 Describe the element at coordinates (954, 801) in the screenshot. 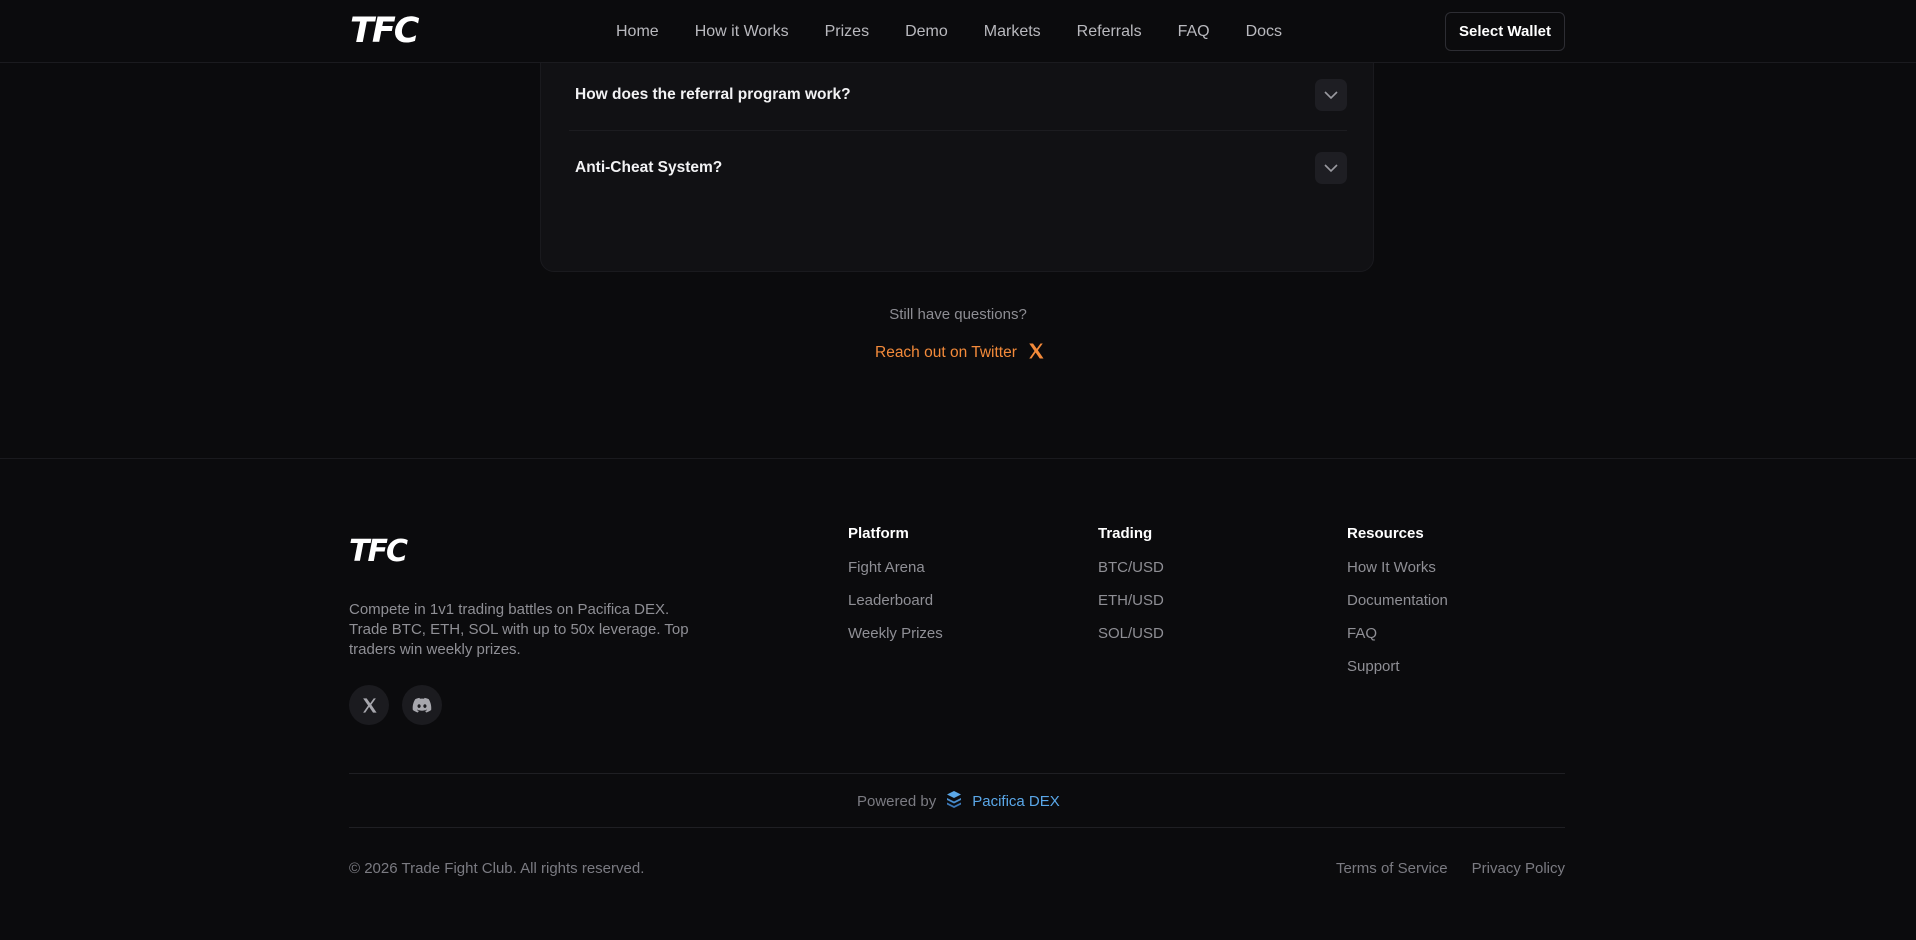

I see `pacifica-logo-icon` at that location.